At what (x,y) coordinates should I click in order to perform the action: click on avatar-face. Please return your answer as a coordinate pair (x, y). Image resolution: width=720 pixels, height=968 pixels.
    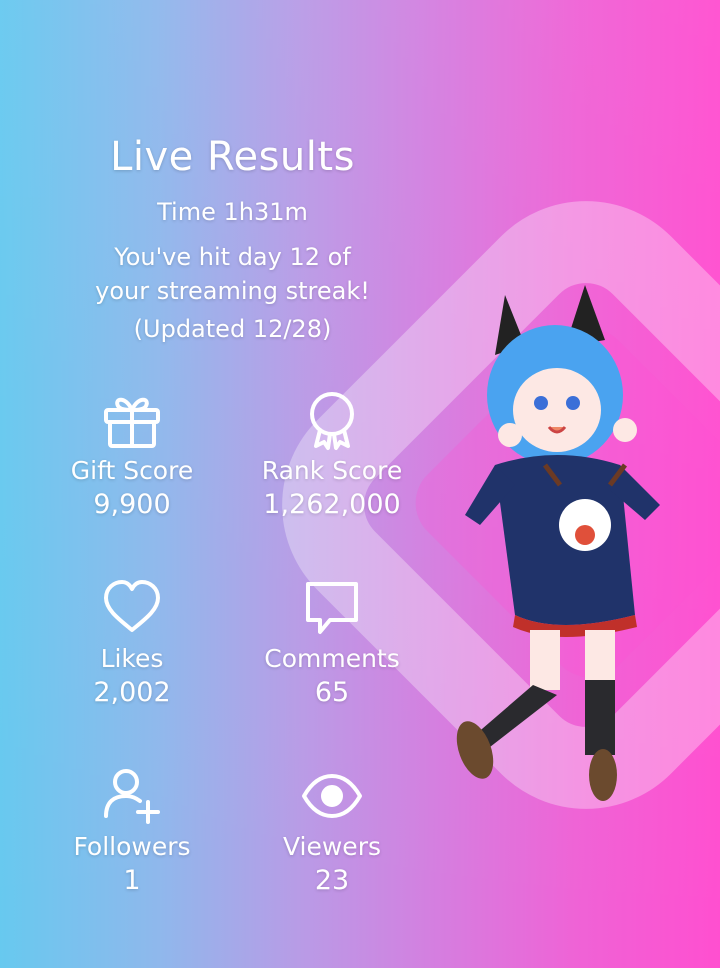
    Looking at the image, I should click on (557, 410).